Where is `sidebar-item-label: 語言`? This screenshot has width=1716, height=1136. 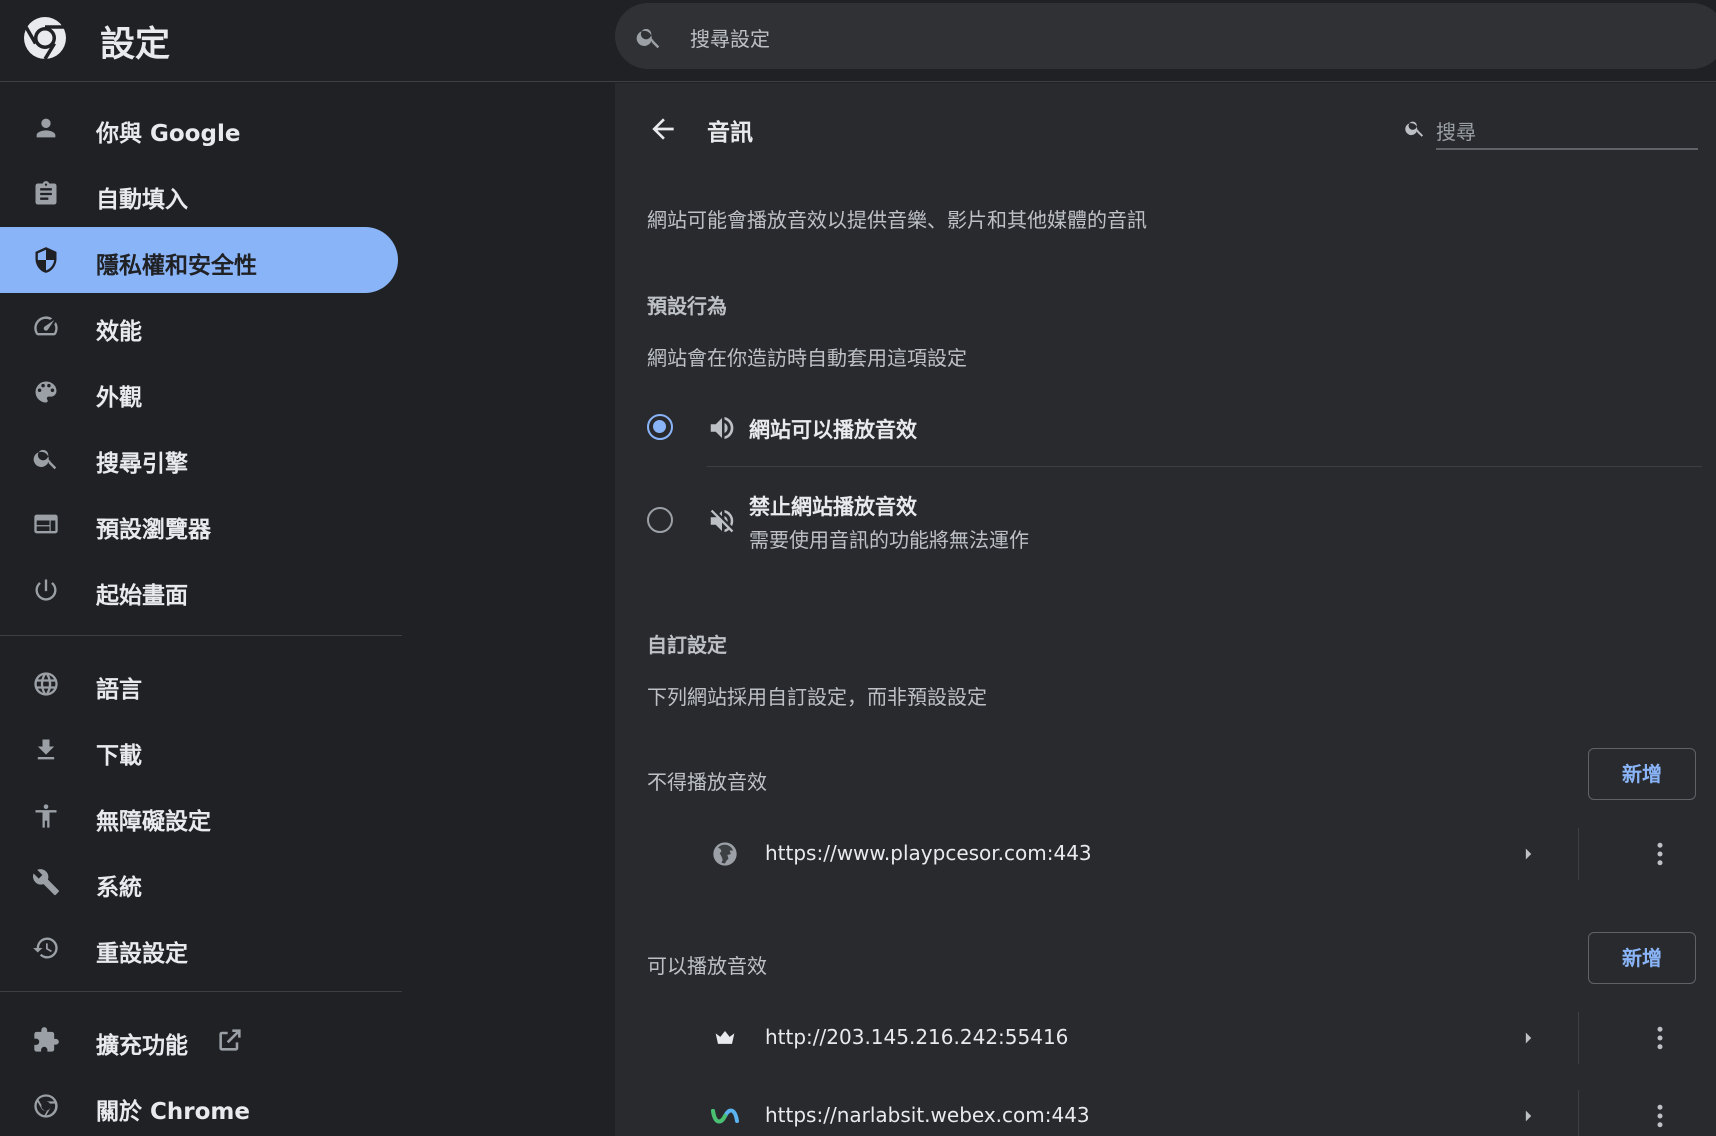
sidebar-item-label: 語言 is located at coordinates (119, 690).